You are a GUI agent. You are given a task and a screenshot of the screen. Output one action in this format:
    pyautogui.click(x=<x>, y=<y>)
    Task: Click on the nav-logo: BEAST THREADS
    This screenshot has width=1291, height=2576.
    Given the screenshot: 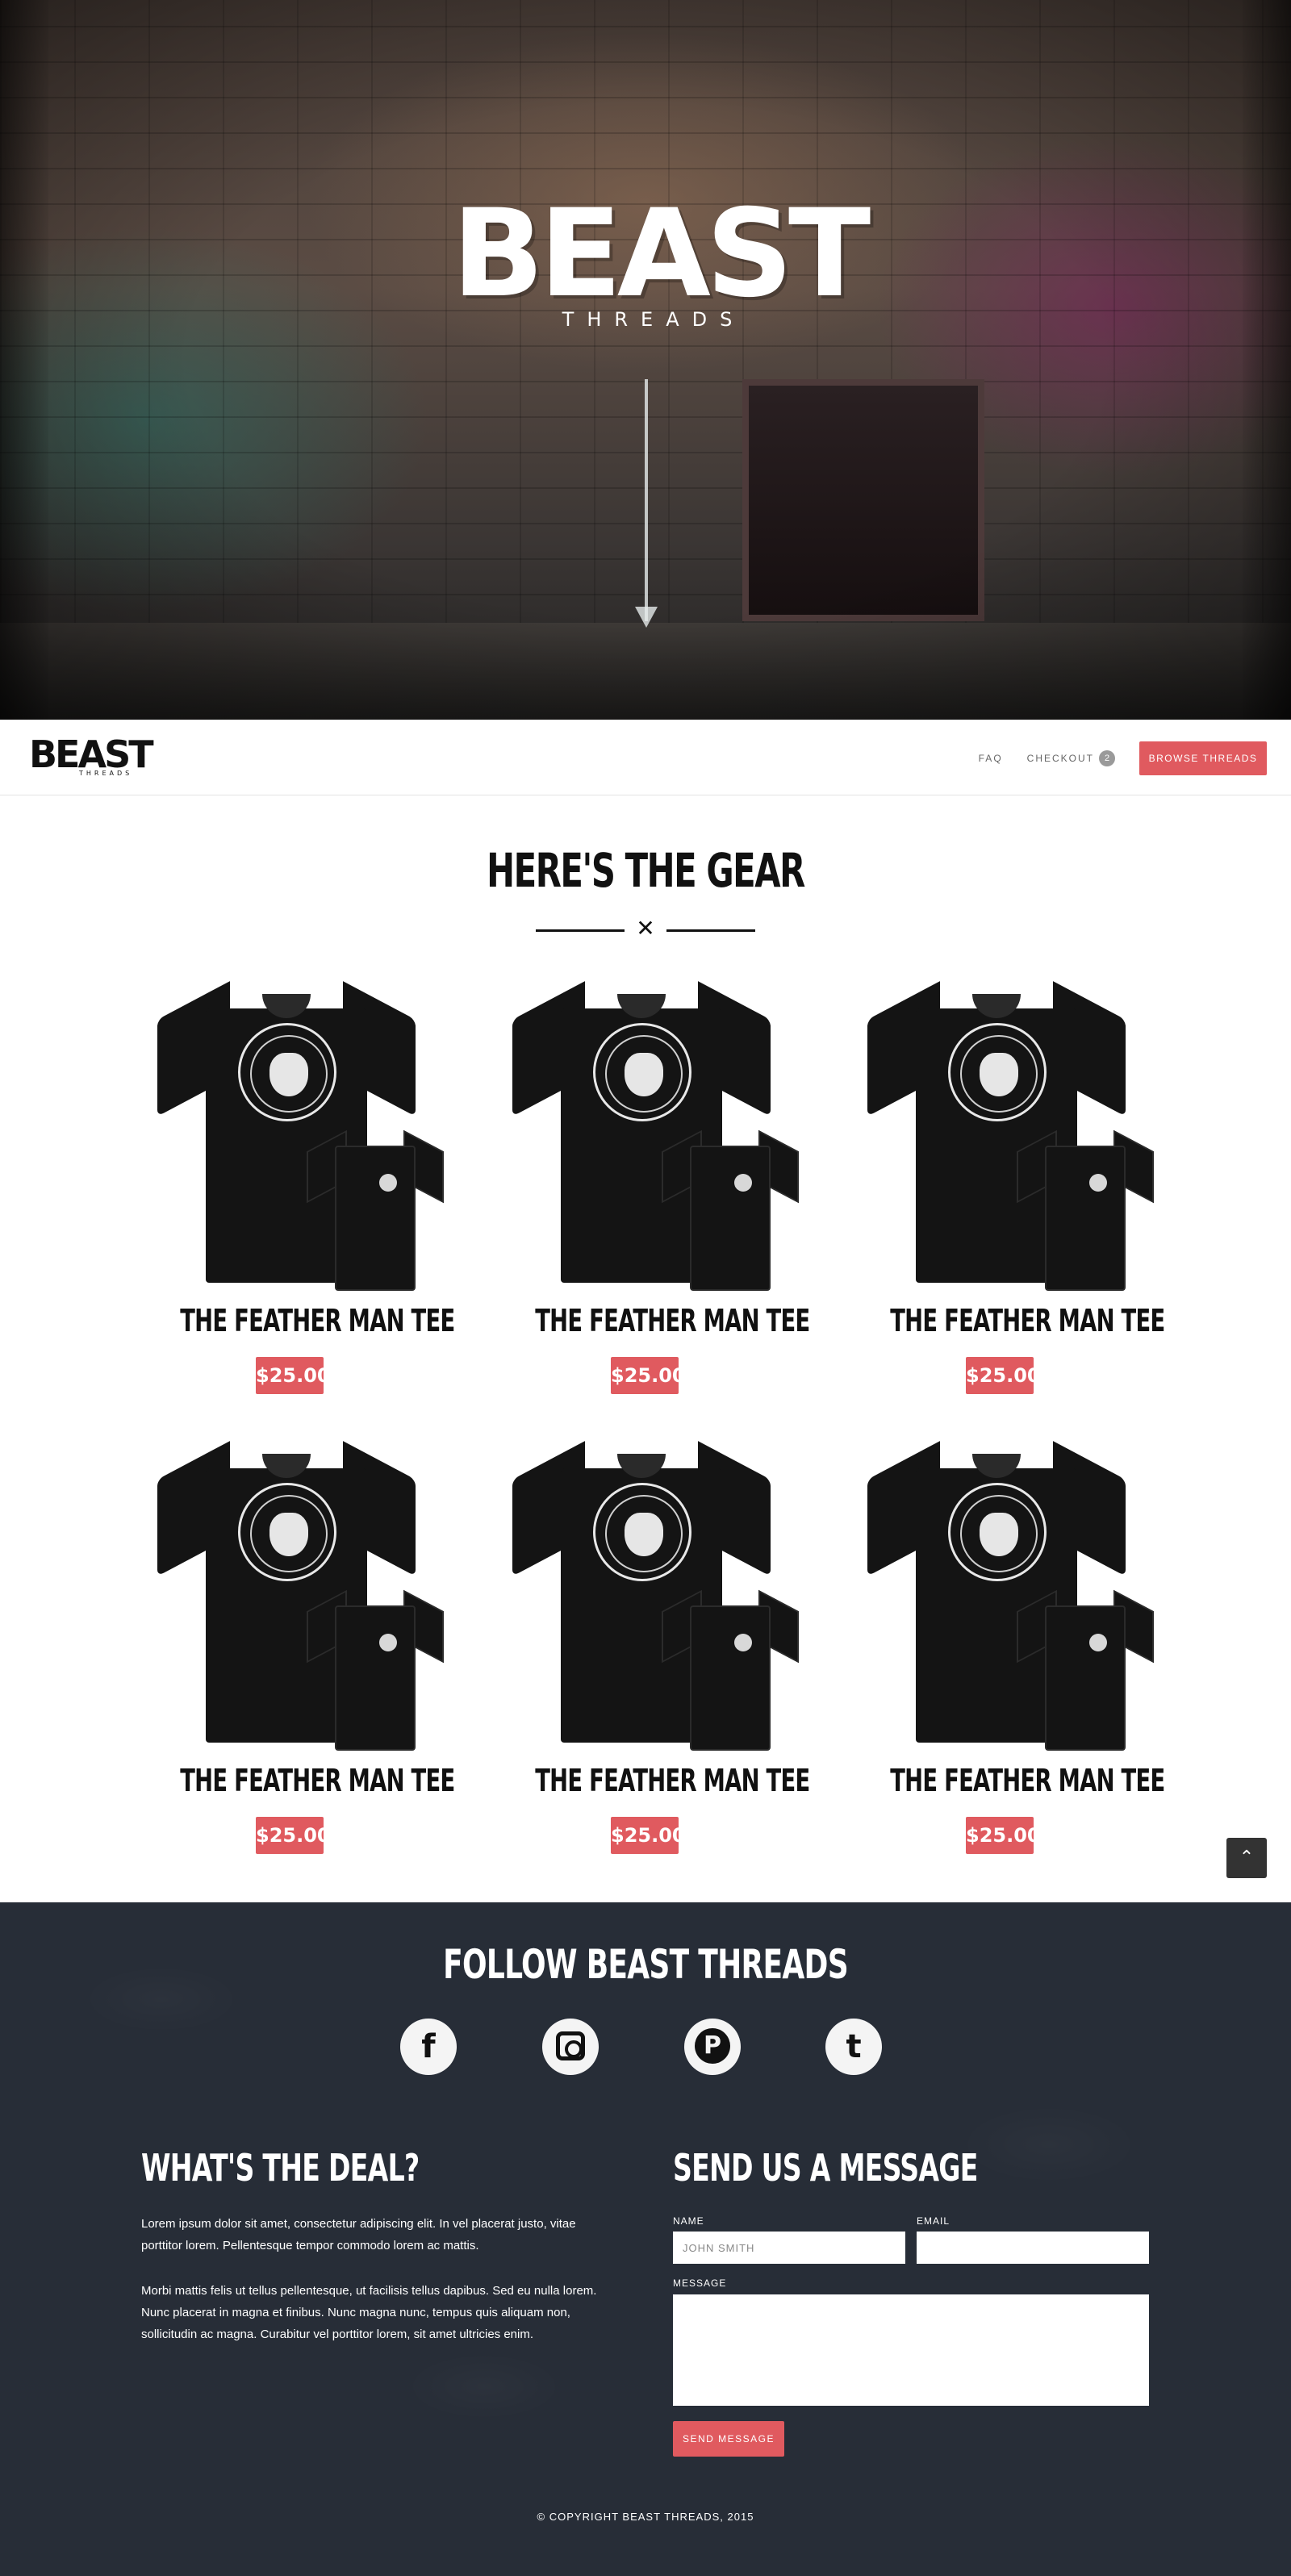 What is the action you would take?
    pyautogui.click(x=91, y=758)
    